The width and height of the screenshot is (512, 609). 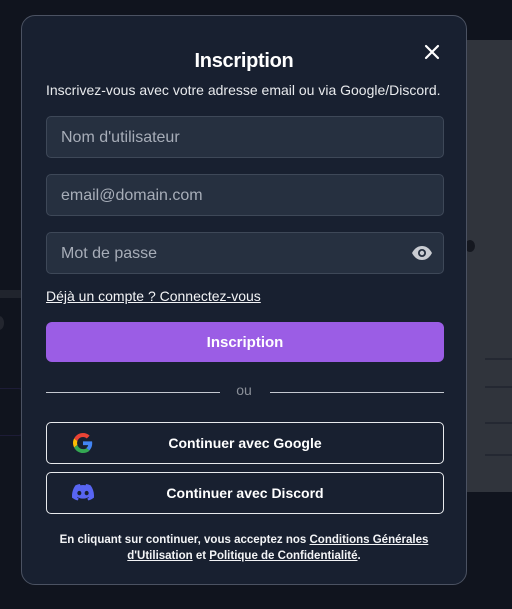 I want to click on discord-button: Continuer avec Discord, so click(x=245, y=493).